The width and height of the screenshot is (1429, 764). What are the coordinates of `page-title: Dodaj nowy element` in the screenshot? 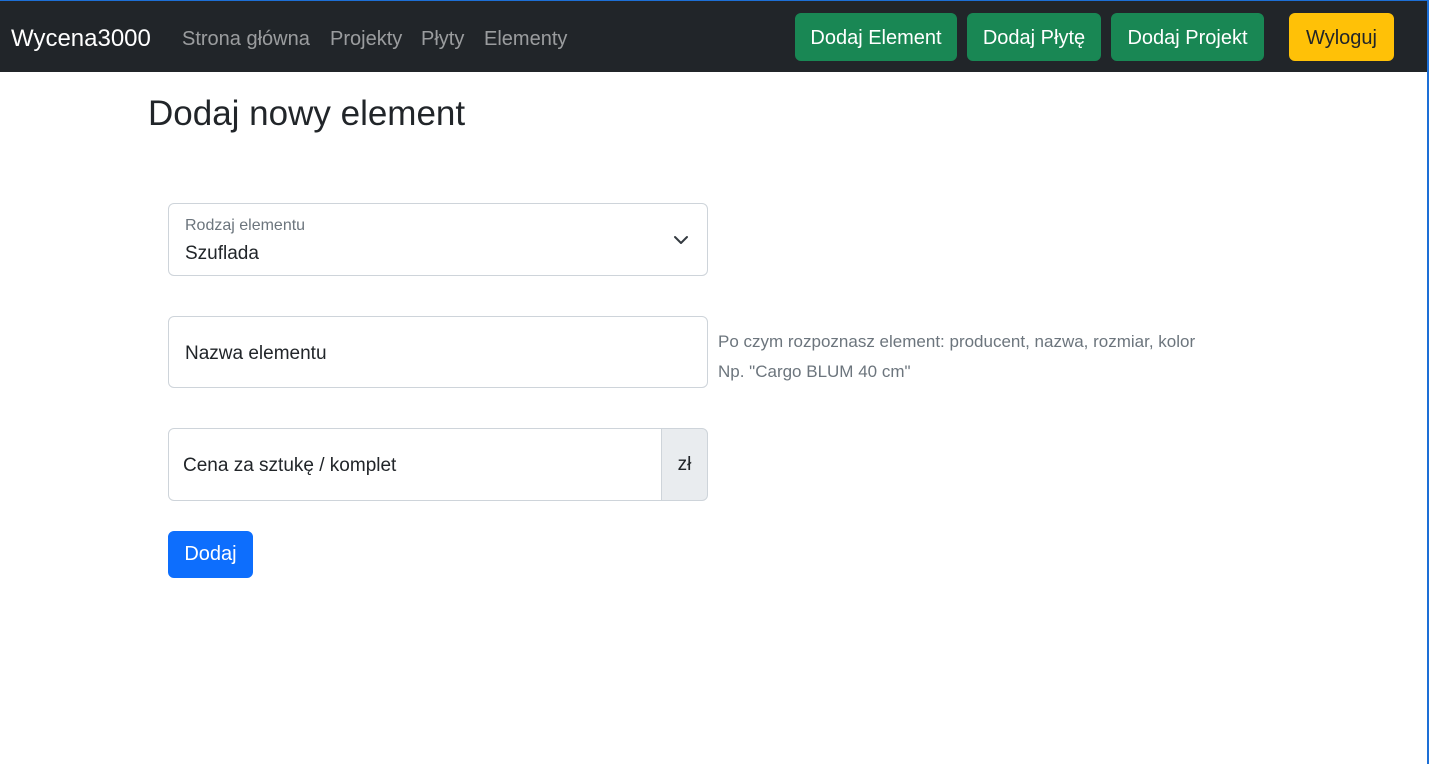 It's located at (307, 113).